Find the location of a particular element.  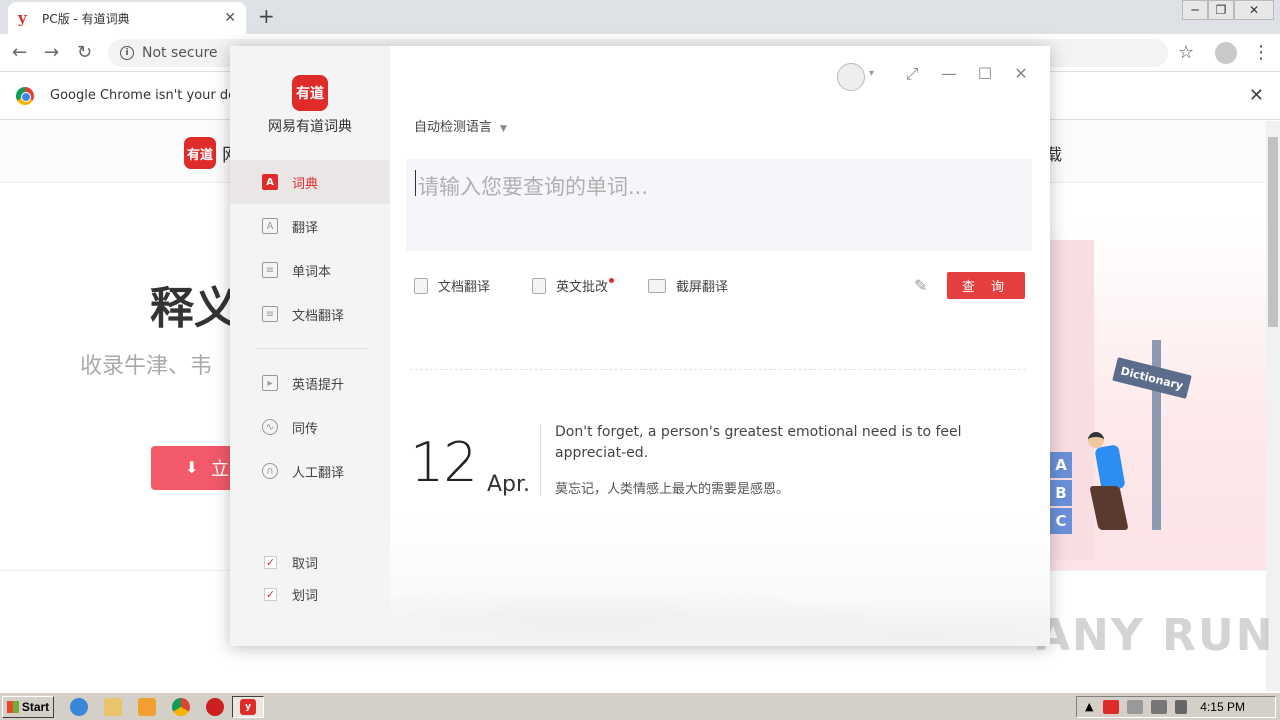

page-scrollbar is located at coordinates (1273, 406).